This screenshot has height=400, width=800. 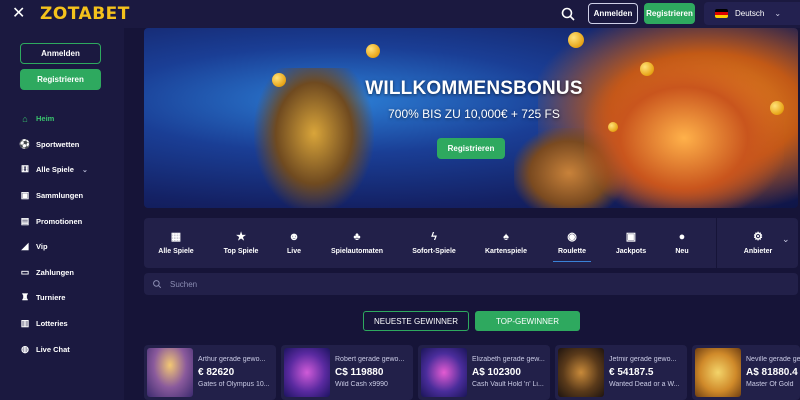 What do you see at coordinates (471, 148) in the screenshot?
I see `banner-register-button: Registrieren` at bounding box center [471, 148].